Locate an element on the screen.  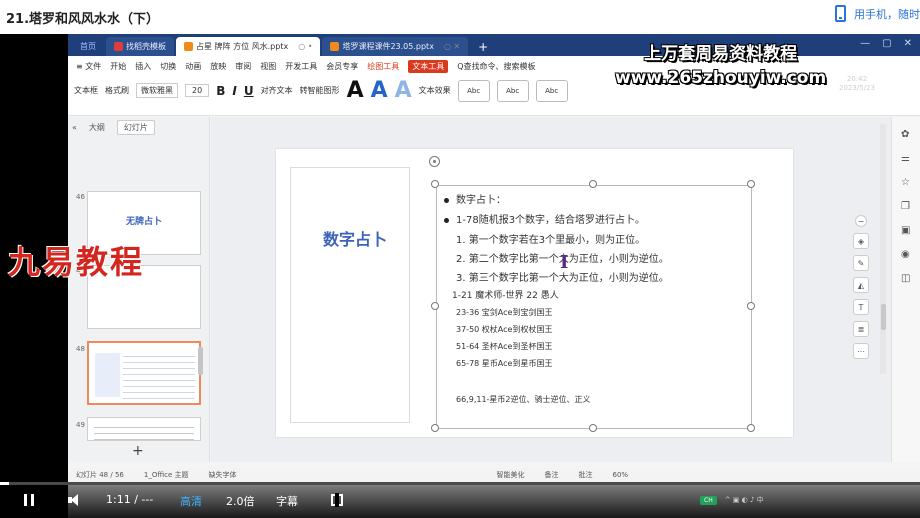
menu-insert: 插入 is located at coordinates (143, 66).